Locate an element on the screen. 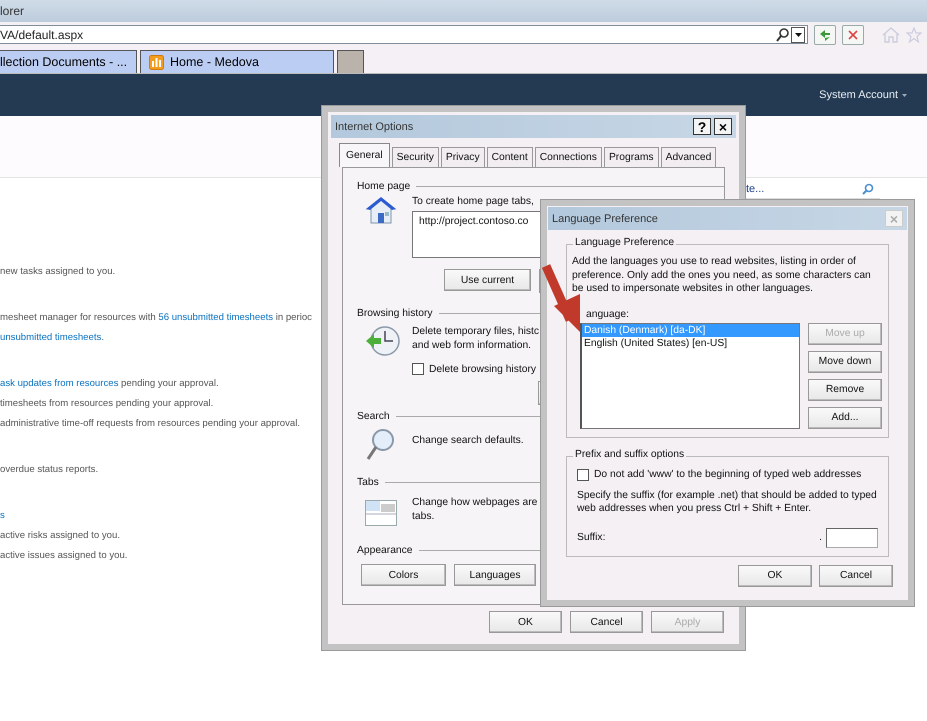 This screenshot has width=927, height=721. tab: Security is located at coordinates (415, 157).